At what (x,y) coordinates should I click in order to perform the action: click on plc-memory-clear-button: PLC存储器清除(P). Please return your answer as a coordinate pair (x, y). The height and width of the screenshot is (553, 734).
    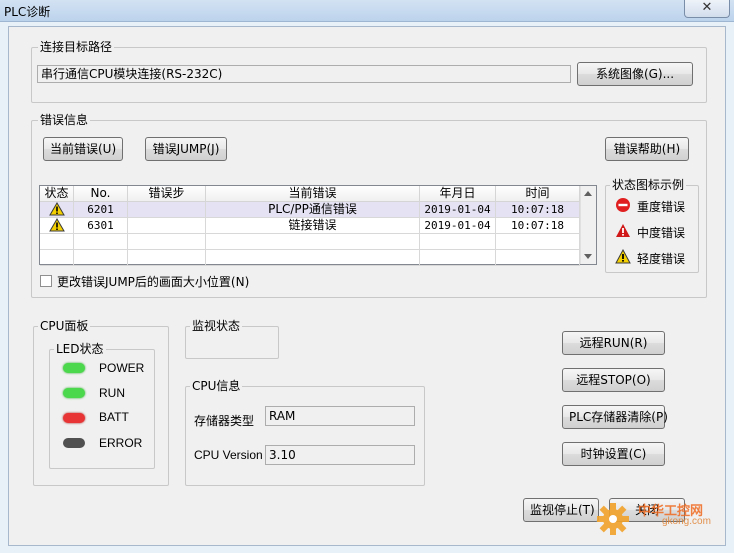
    Looking at the image, I should click on (615, 417).